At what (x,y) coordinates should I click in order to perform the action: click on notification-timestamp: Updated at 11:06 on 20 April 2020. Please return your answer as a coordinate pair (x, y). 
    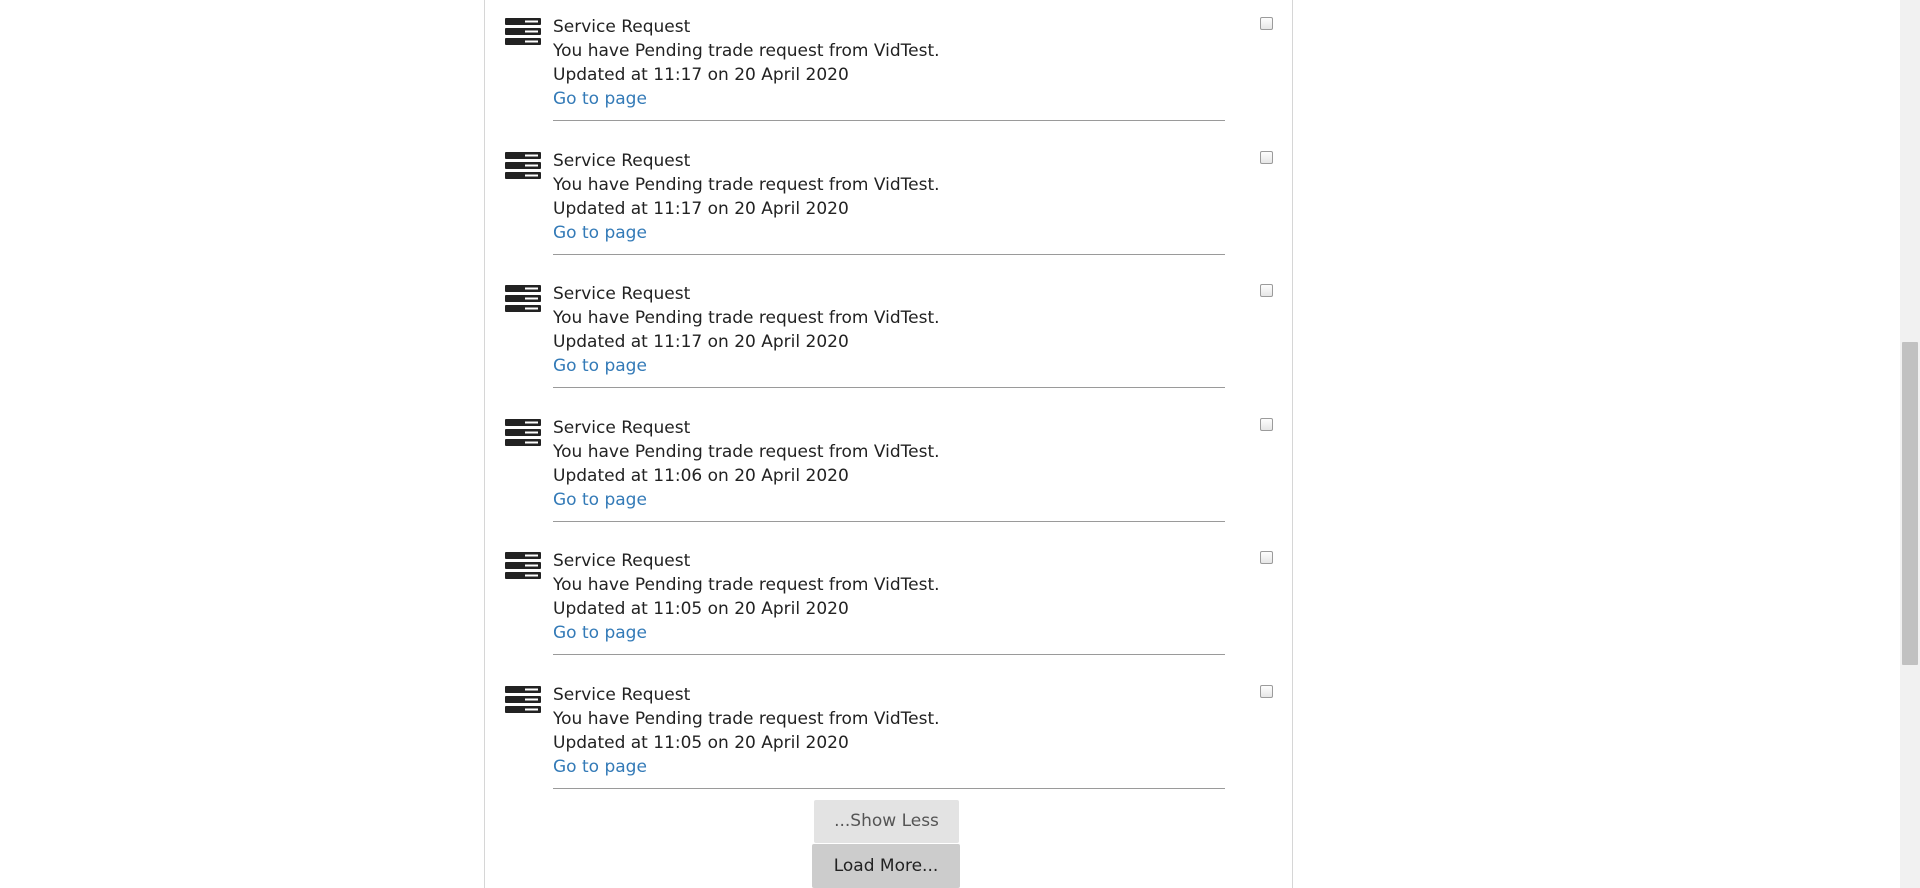
    Looking at the image, I should click on (701, 475).